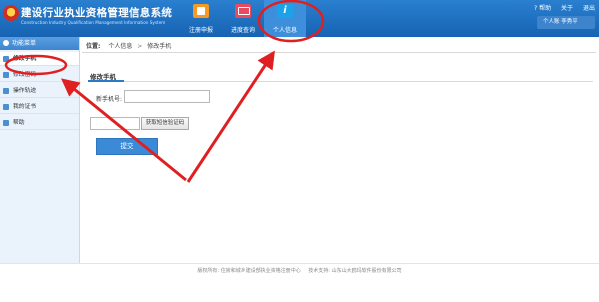 The image size is (599, 302). What do you see at coordinates (230, 116) in the screenshot?
I see `annotation-arrow-nav` at bounding box center [230, 116].